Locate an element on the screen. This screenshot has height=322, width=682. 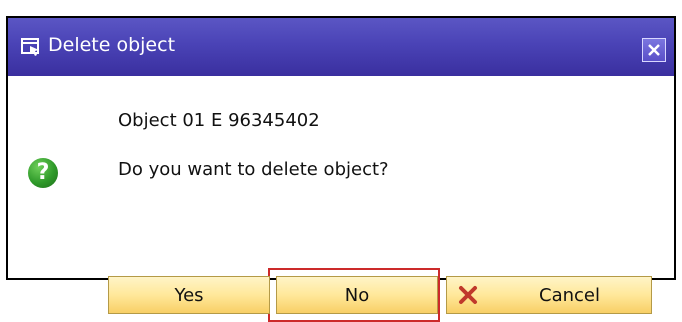
yes-button-label: Yes is located at coordinates (189, 295).